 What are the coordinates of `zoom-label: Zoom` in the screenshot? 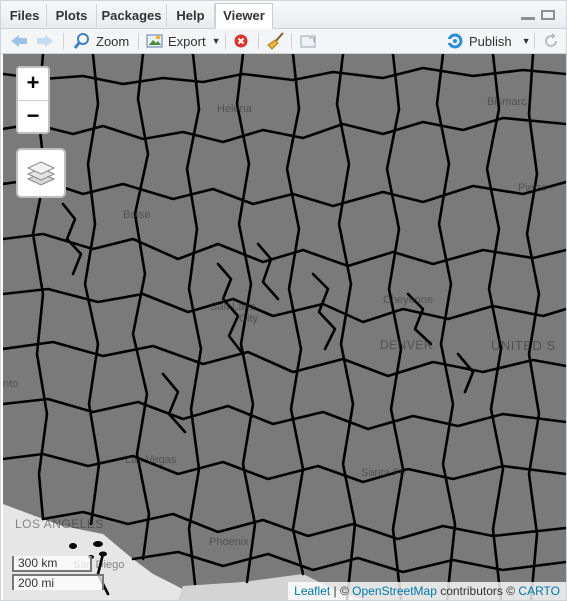 It's located at (113, 41).